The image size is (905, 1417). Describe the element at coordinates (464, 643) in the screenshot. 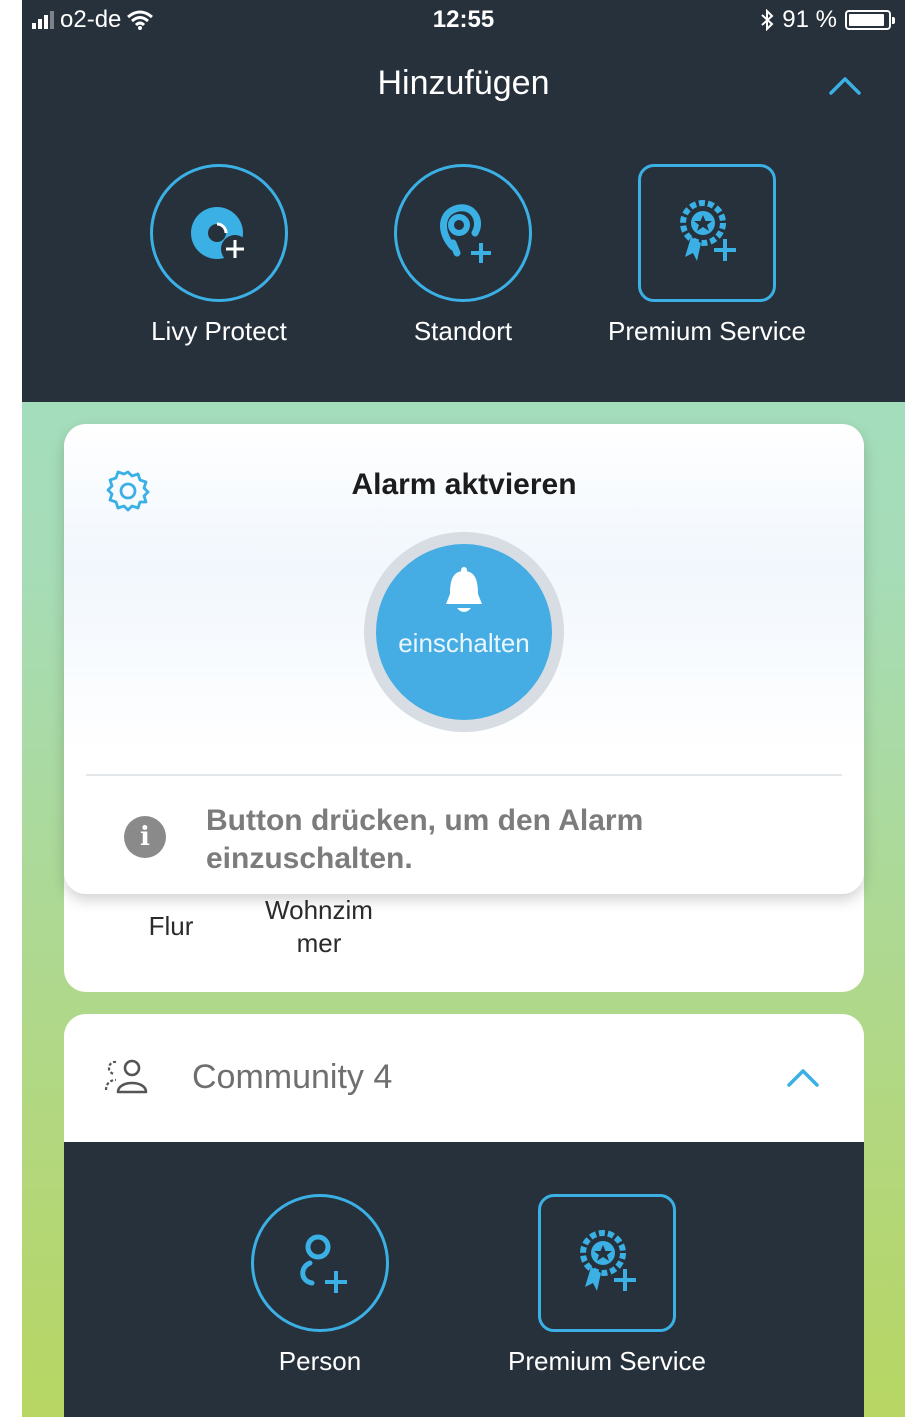

I see `alarm-button-label: einschalten` at that location.